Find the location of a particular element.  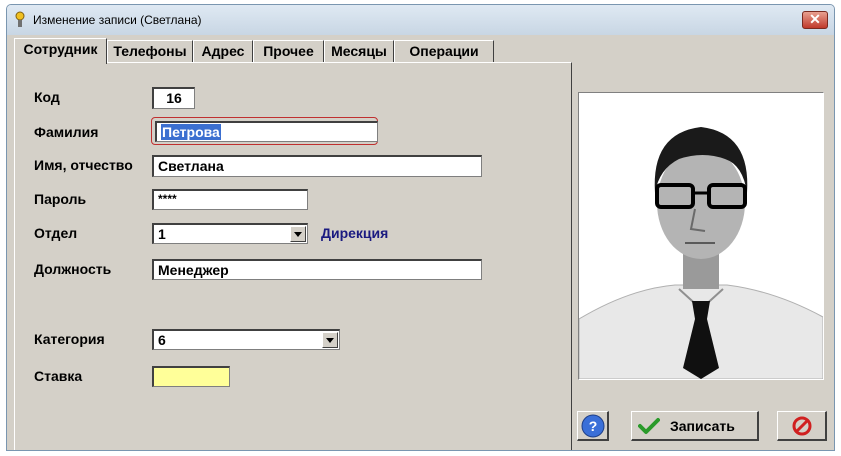

cancel-button is located at coordinates (802, 426).